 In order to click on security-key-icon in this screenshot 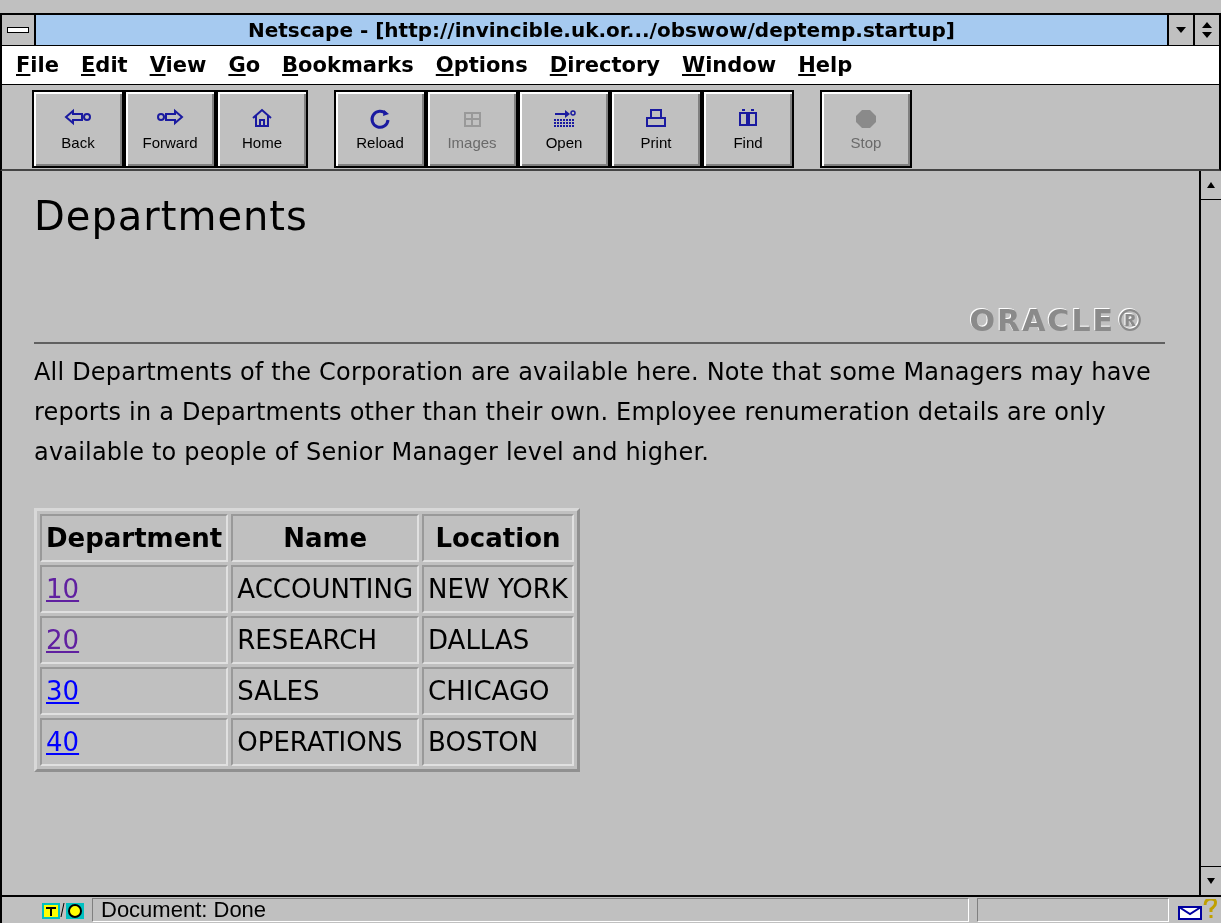, I will do `click(63, 910)`.